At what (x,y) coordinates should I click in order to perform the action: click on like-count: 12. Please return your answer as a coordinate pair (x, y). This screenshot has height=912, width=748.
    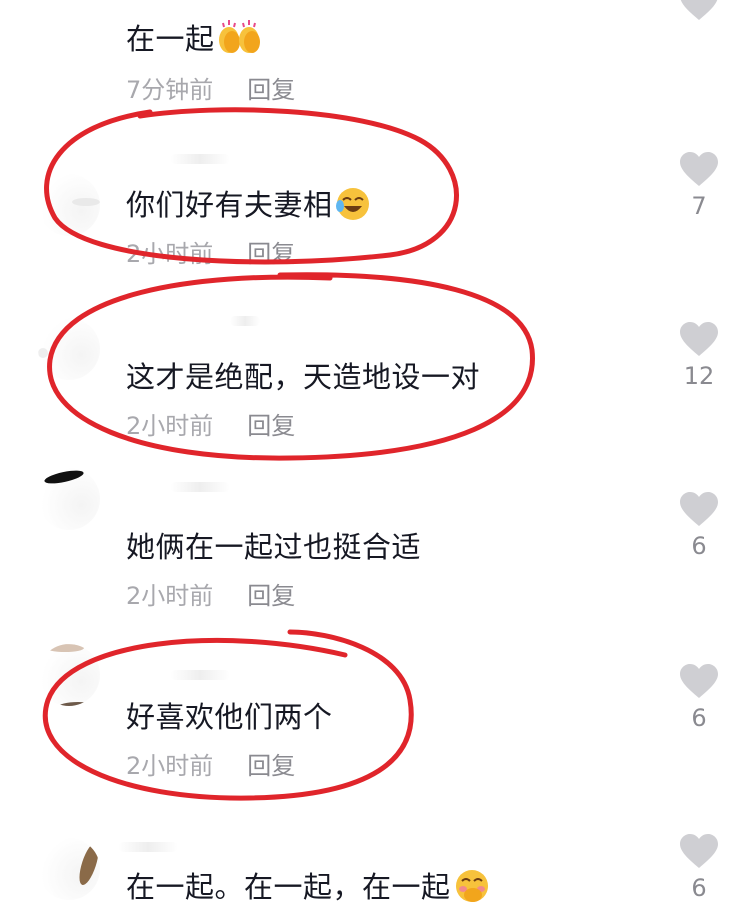
    Looking at the image, I should click on (699, 376).